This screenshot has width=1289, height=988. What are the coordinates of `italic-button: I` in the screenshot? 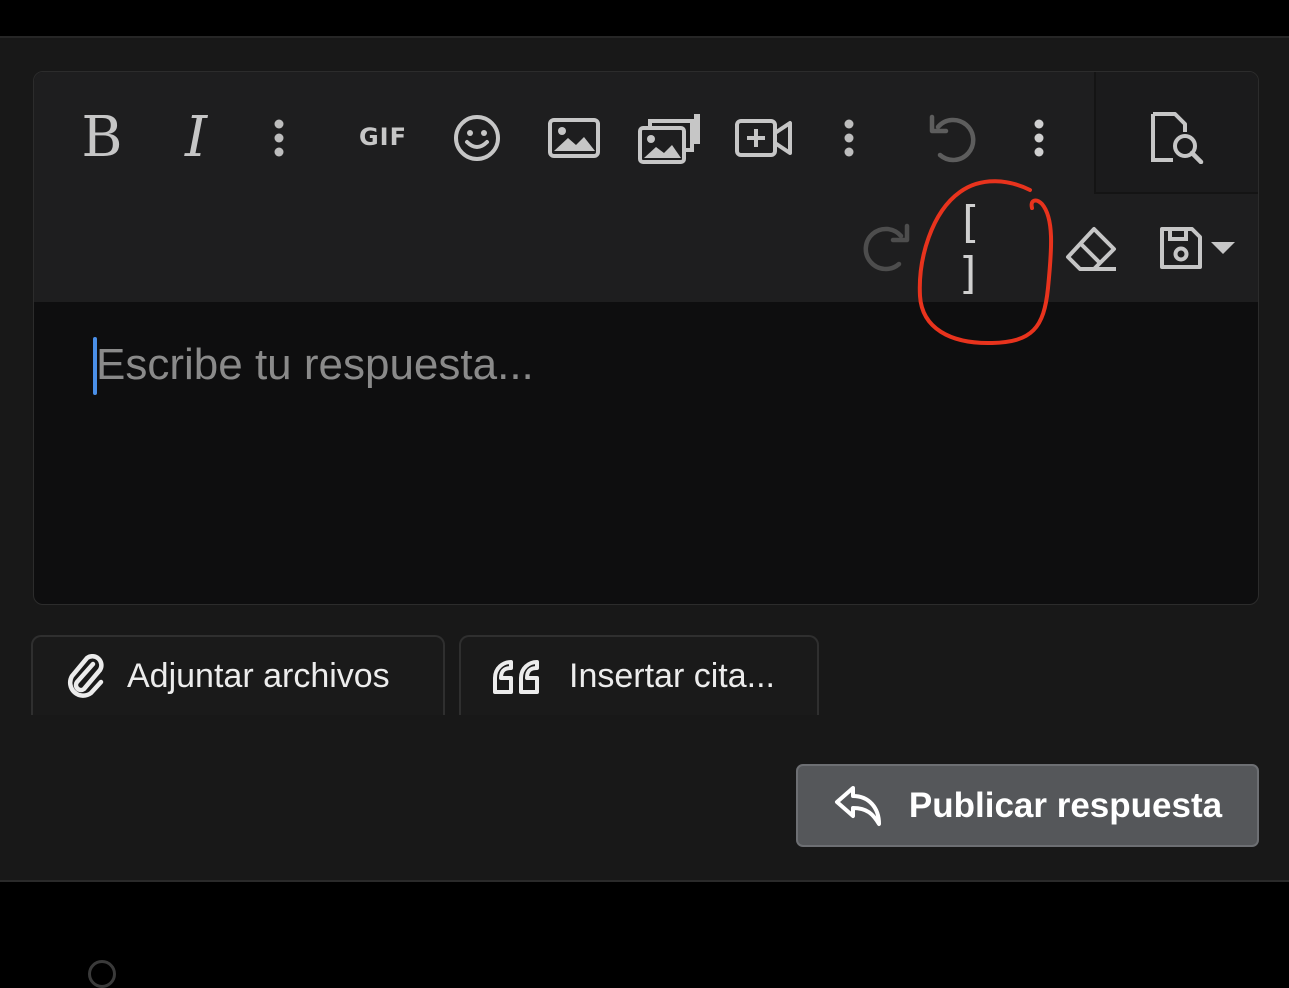 It's located at (196, 137).